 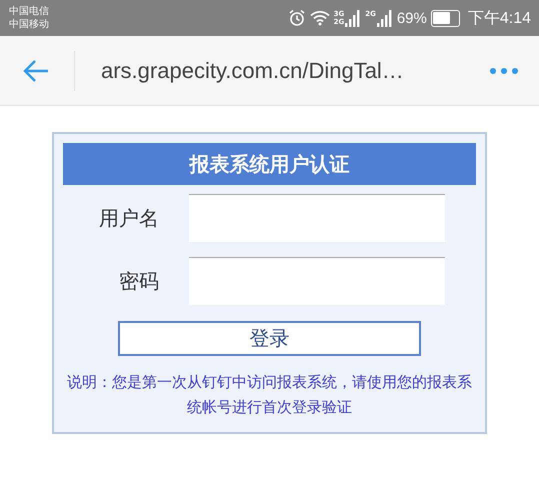 What do you see at coordinates (269, 395) in the screenshot?
I see `instruction-text: 说明：您是第一次从钉钉中访问报表系统，请使用您的报表系统帐号进行首次登录验证` at bounding box center [269, 395].